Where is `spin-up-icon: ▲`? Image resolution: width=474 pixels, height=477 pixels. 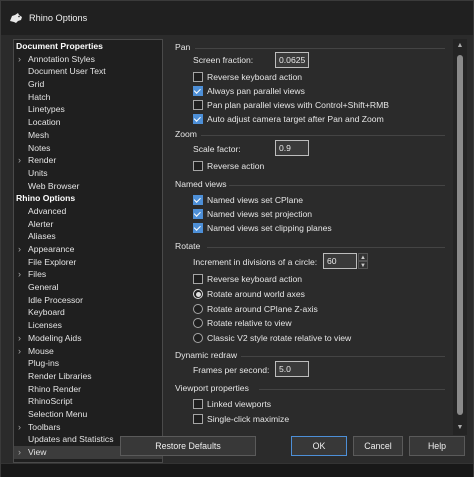
spin-up-icon: ▲ is located at coordinates (363, 257).